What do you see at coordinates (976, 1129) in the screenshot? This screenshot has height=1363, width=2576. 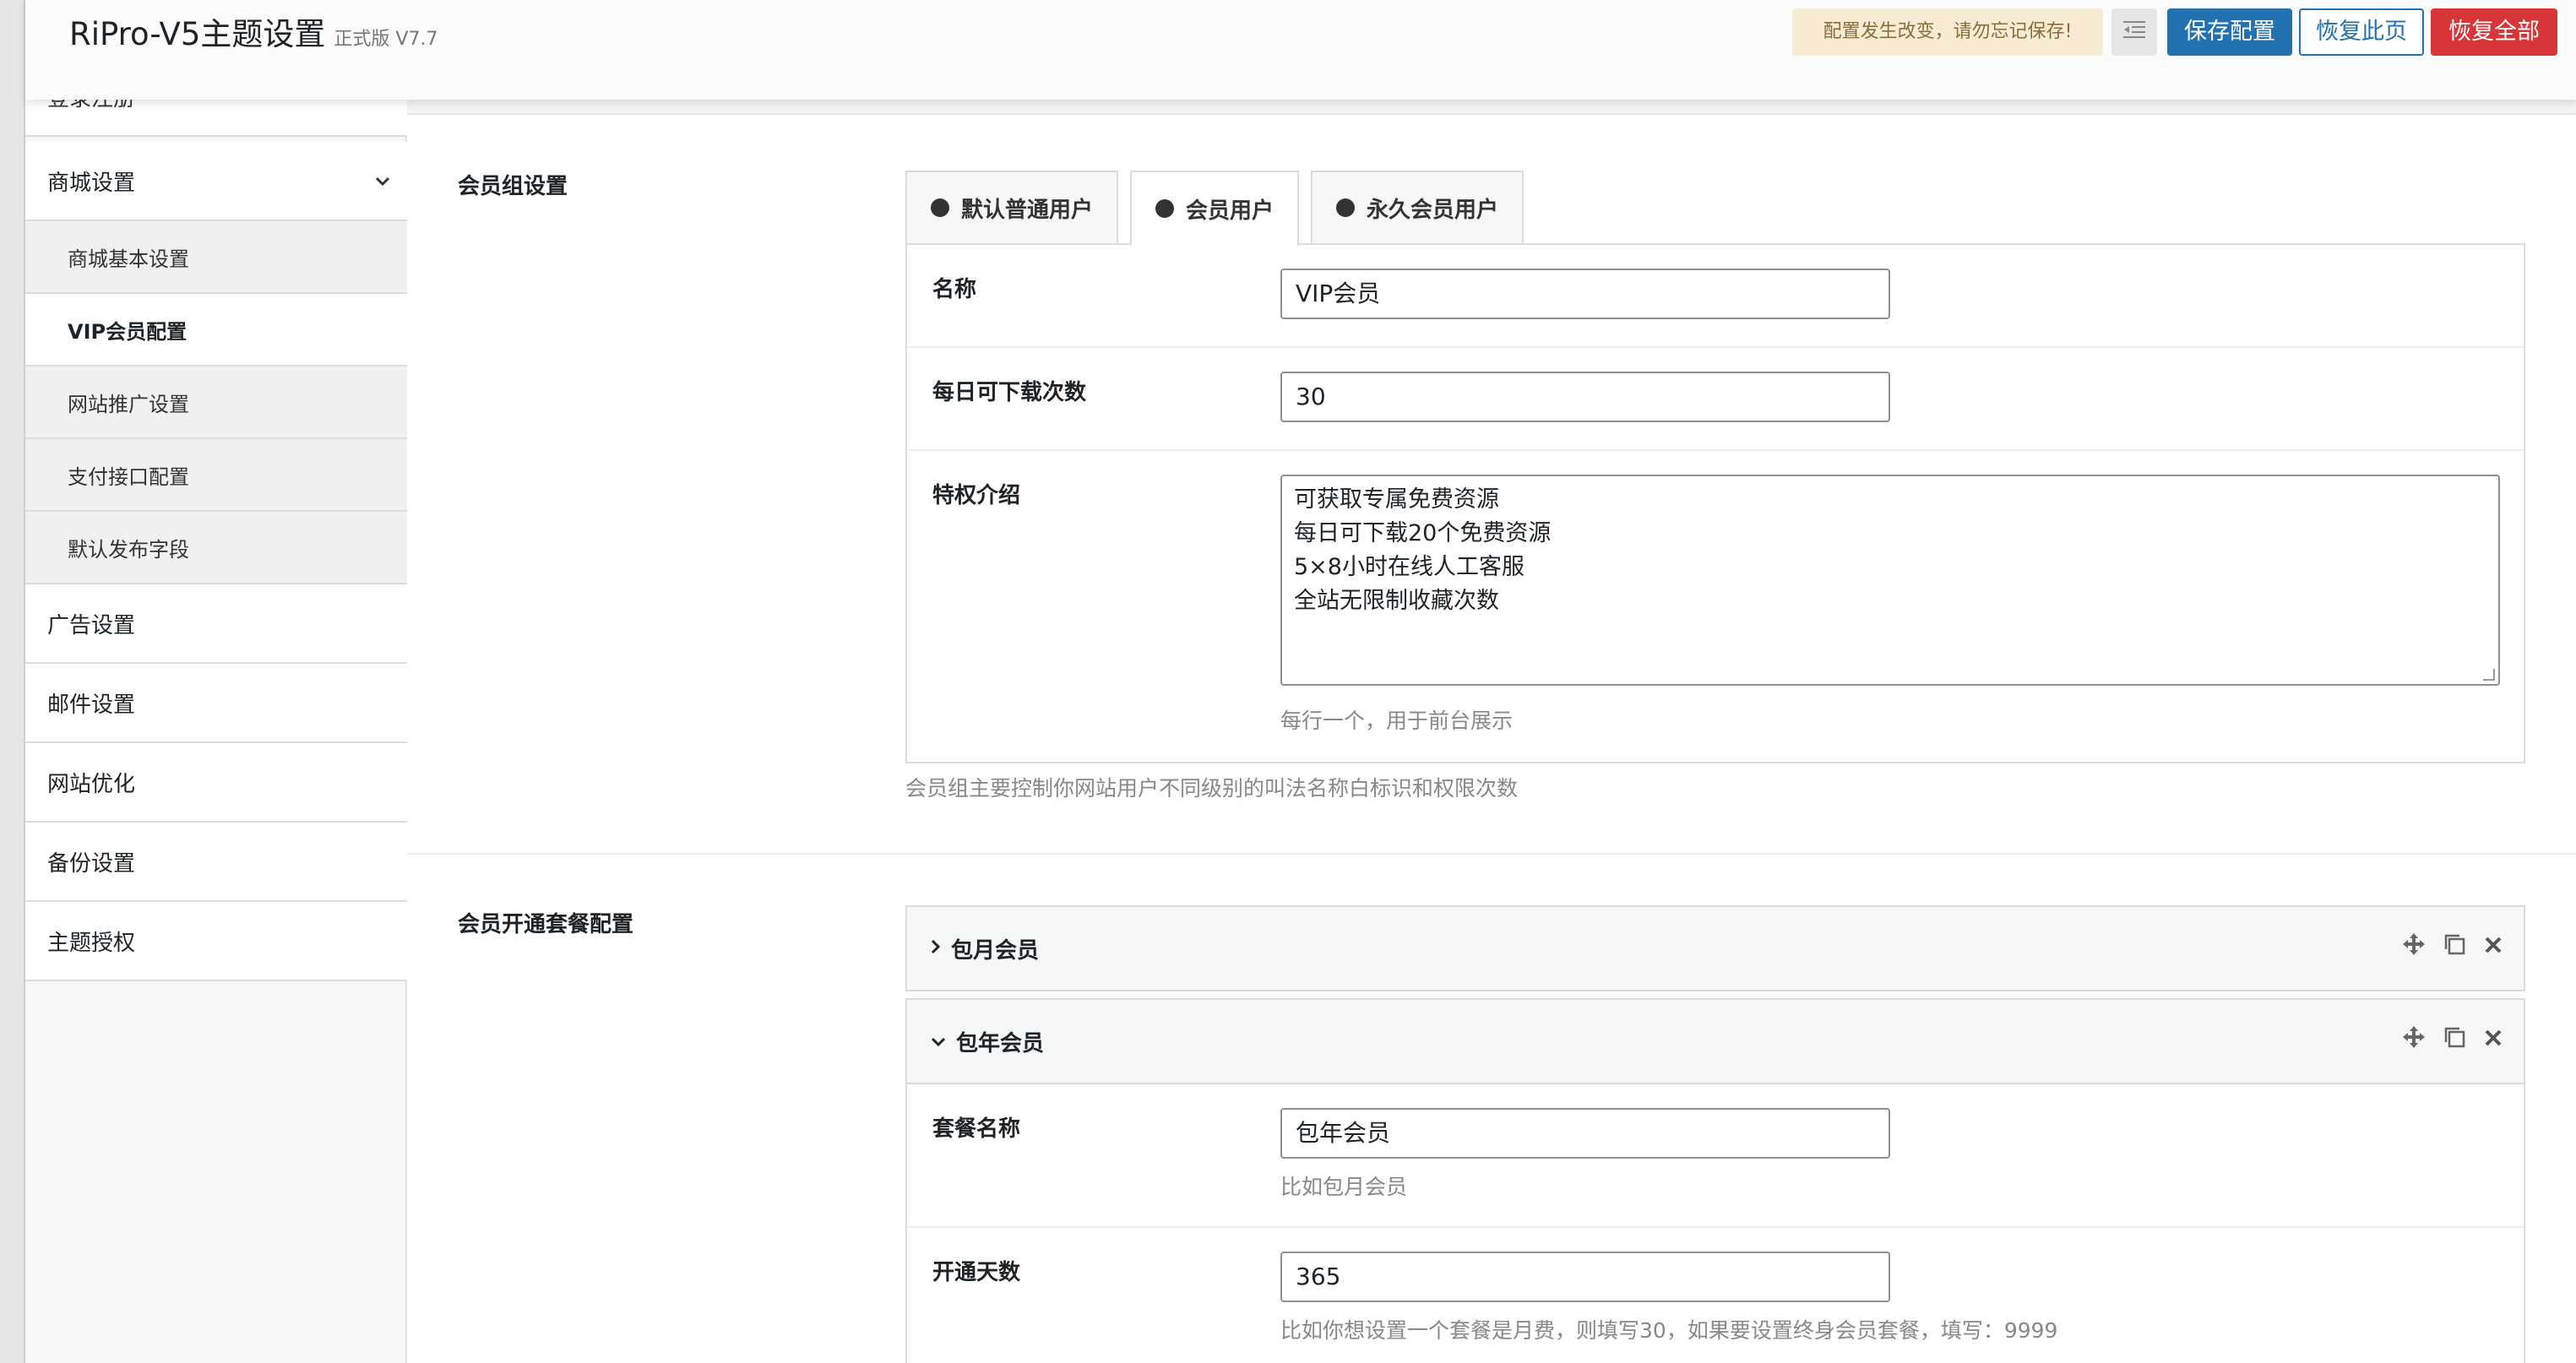 I see `package-name-label: 套餐名称` at bounding box center [976, 1129].